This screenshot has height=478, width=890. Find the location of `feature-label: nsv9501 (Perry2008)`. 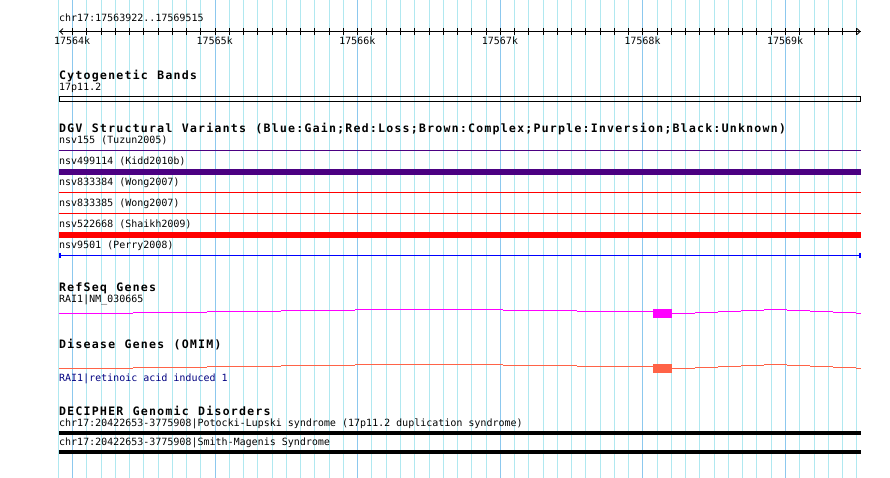

feature-label: nsv9501 (Perry2008) is located at coordinates (116, 246).